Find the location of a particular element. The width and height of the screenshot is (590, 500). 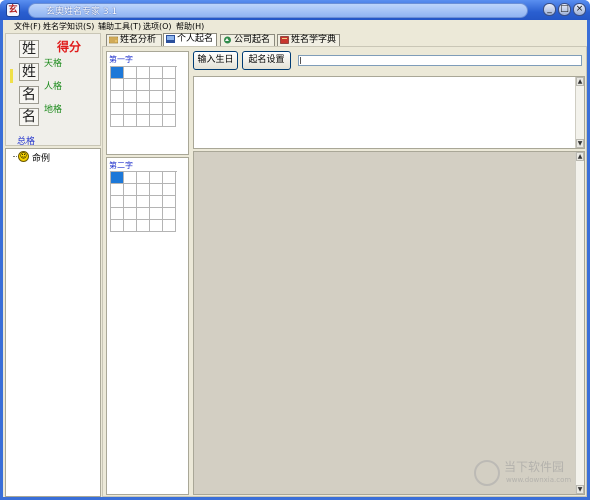

given-char-1: 名 is located at coordinates (29, 95).